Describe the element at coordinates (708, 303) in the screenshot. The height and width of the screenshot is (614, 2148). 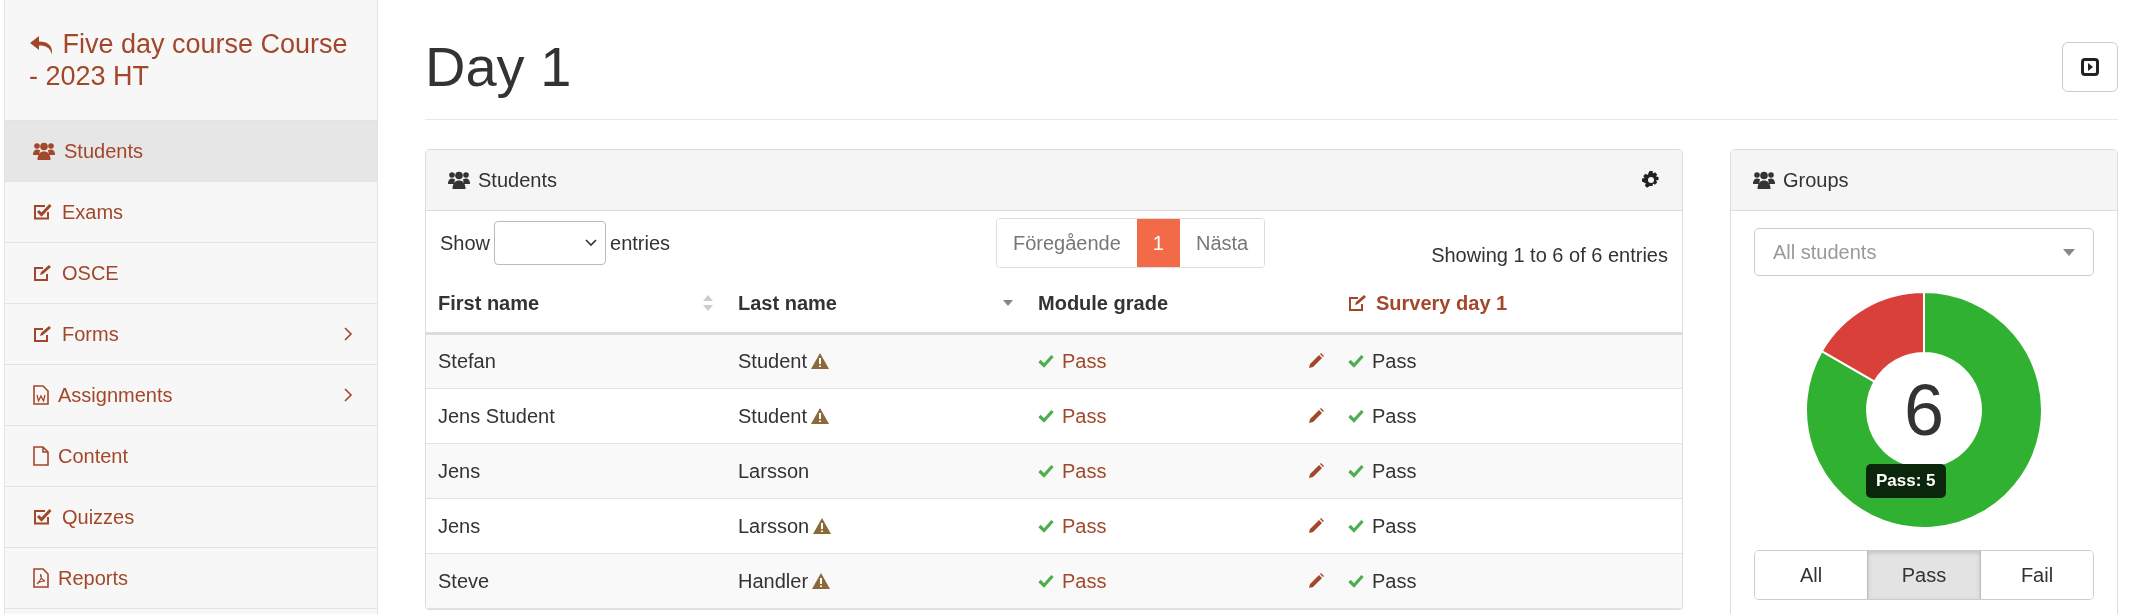
I see `sort-icon` at that location.